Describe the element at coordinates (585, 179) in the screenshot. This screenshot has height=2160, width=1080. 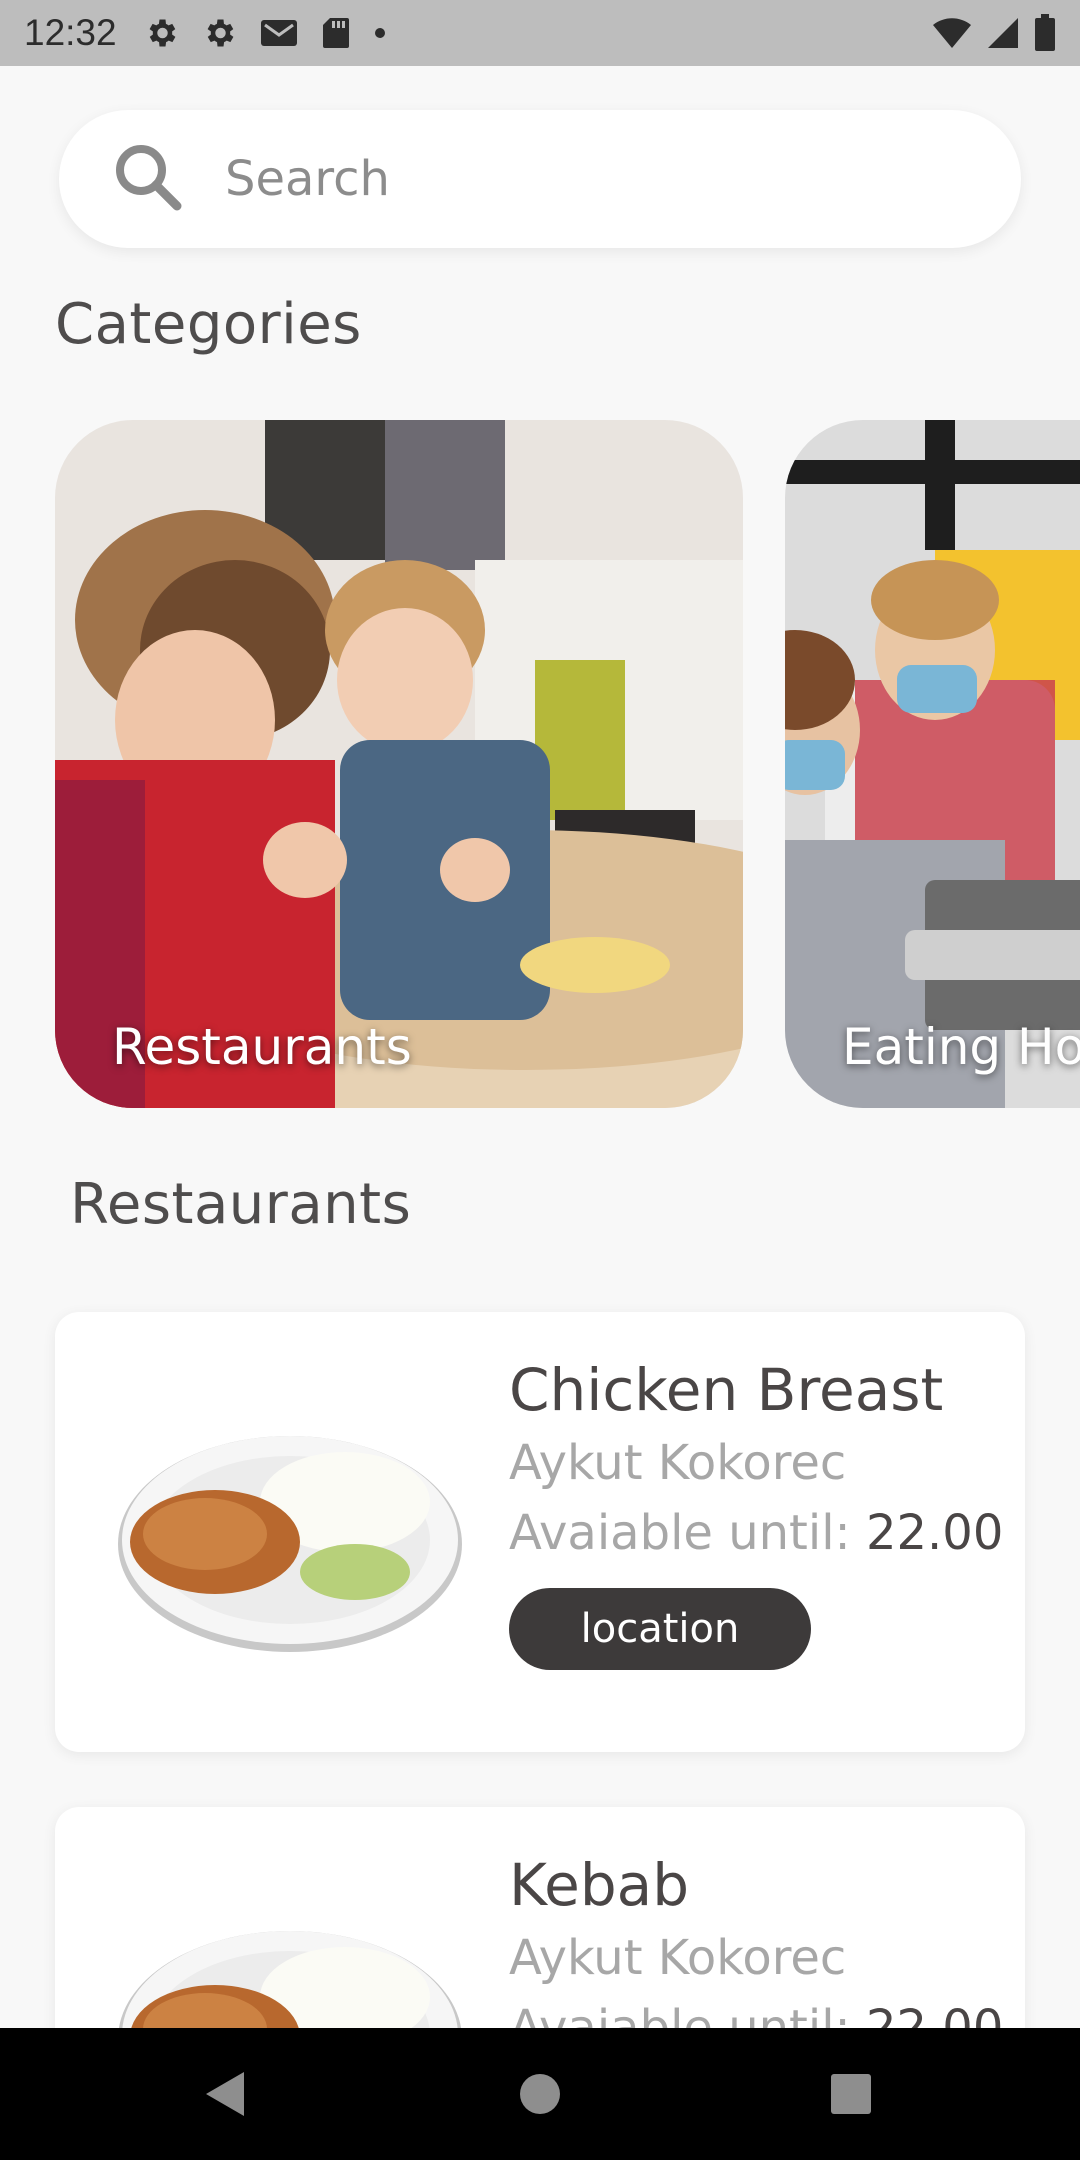
I see `search-input` at that location.